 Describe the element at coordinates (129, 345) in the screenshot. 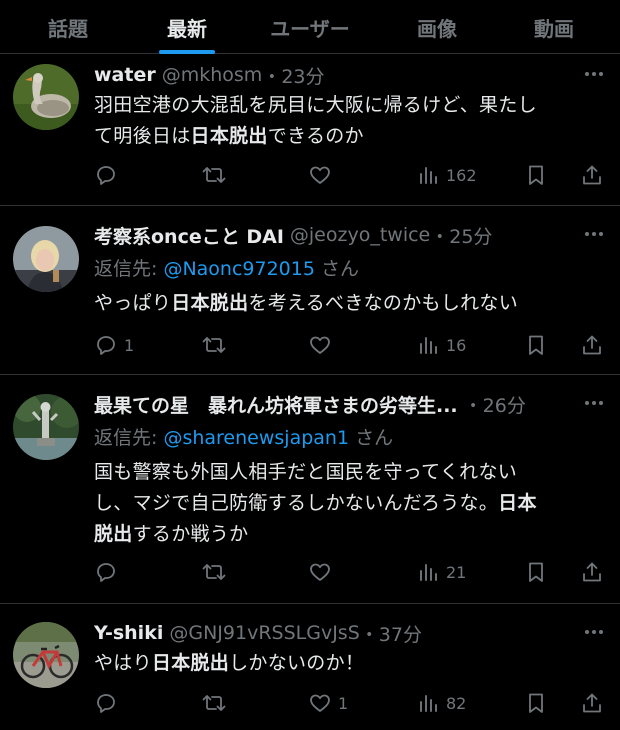

I see `reply-count: 1` at that location.